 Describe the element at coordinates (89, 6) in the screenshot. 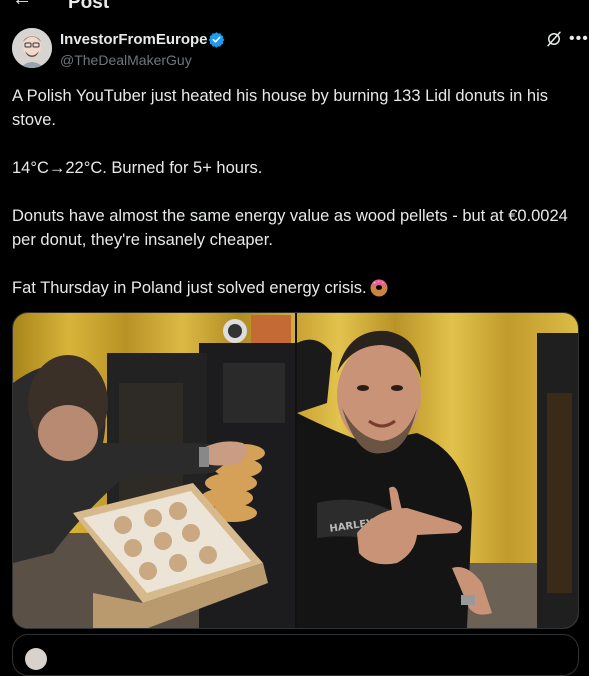

I see `page-title: Post` at that location.